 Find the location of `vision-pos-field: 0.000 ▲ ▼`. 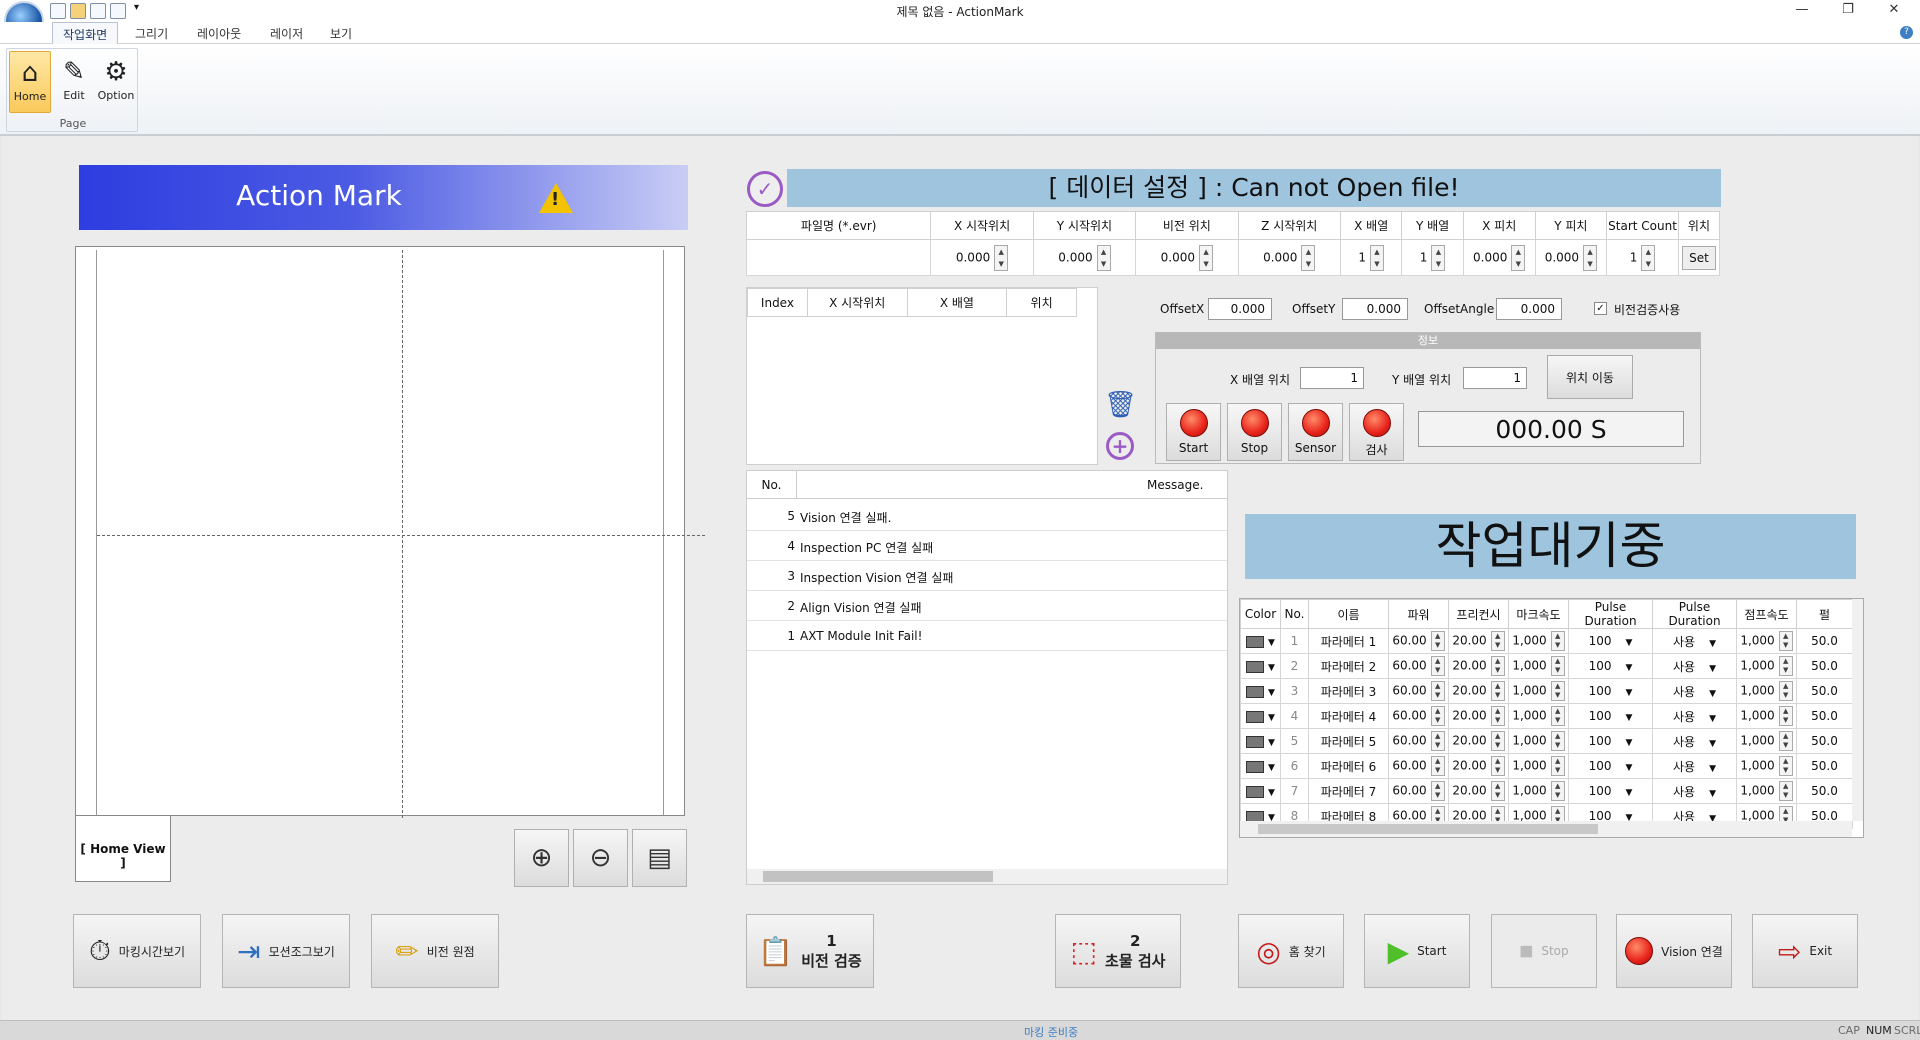

vision-pos-field: 0.000 ▲ ▼ is located at coordinates (1187, 257).